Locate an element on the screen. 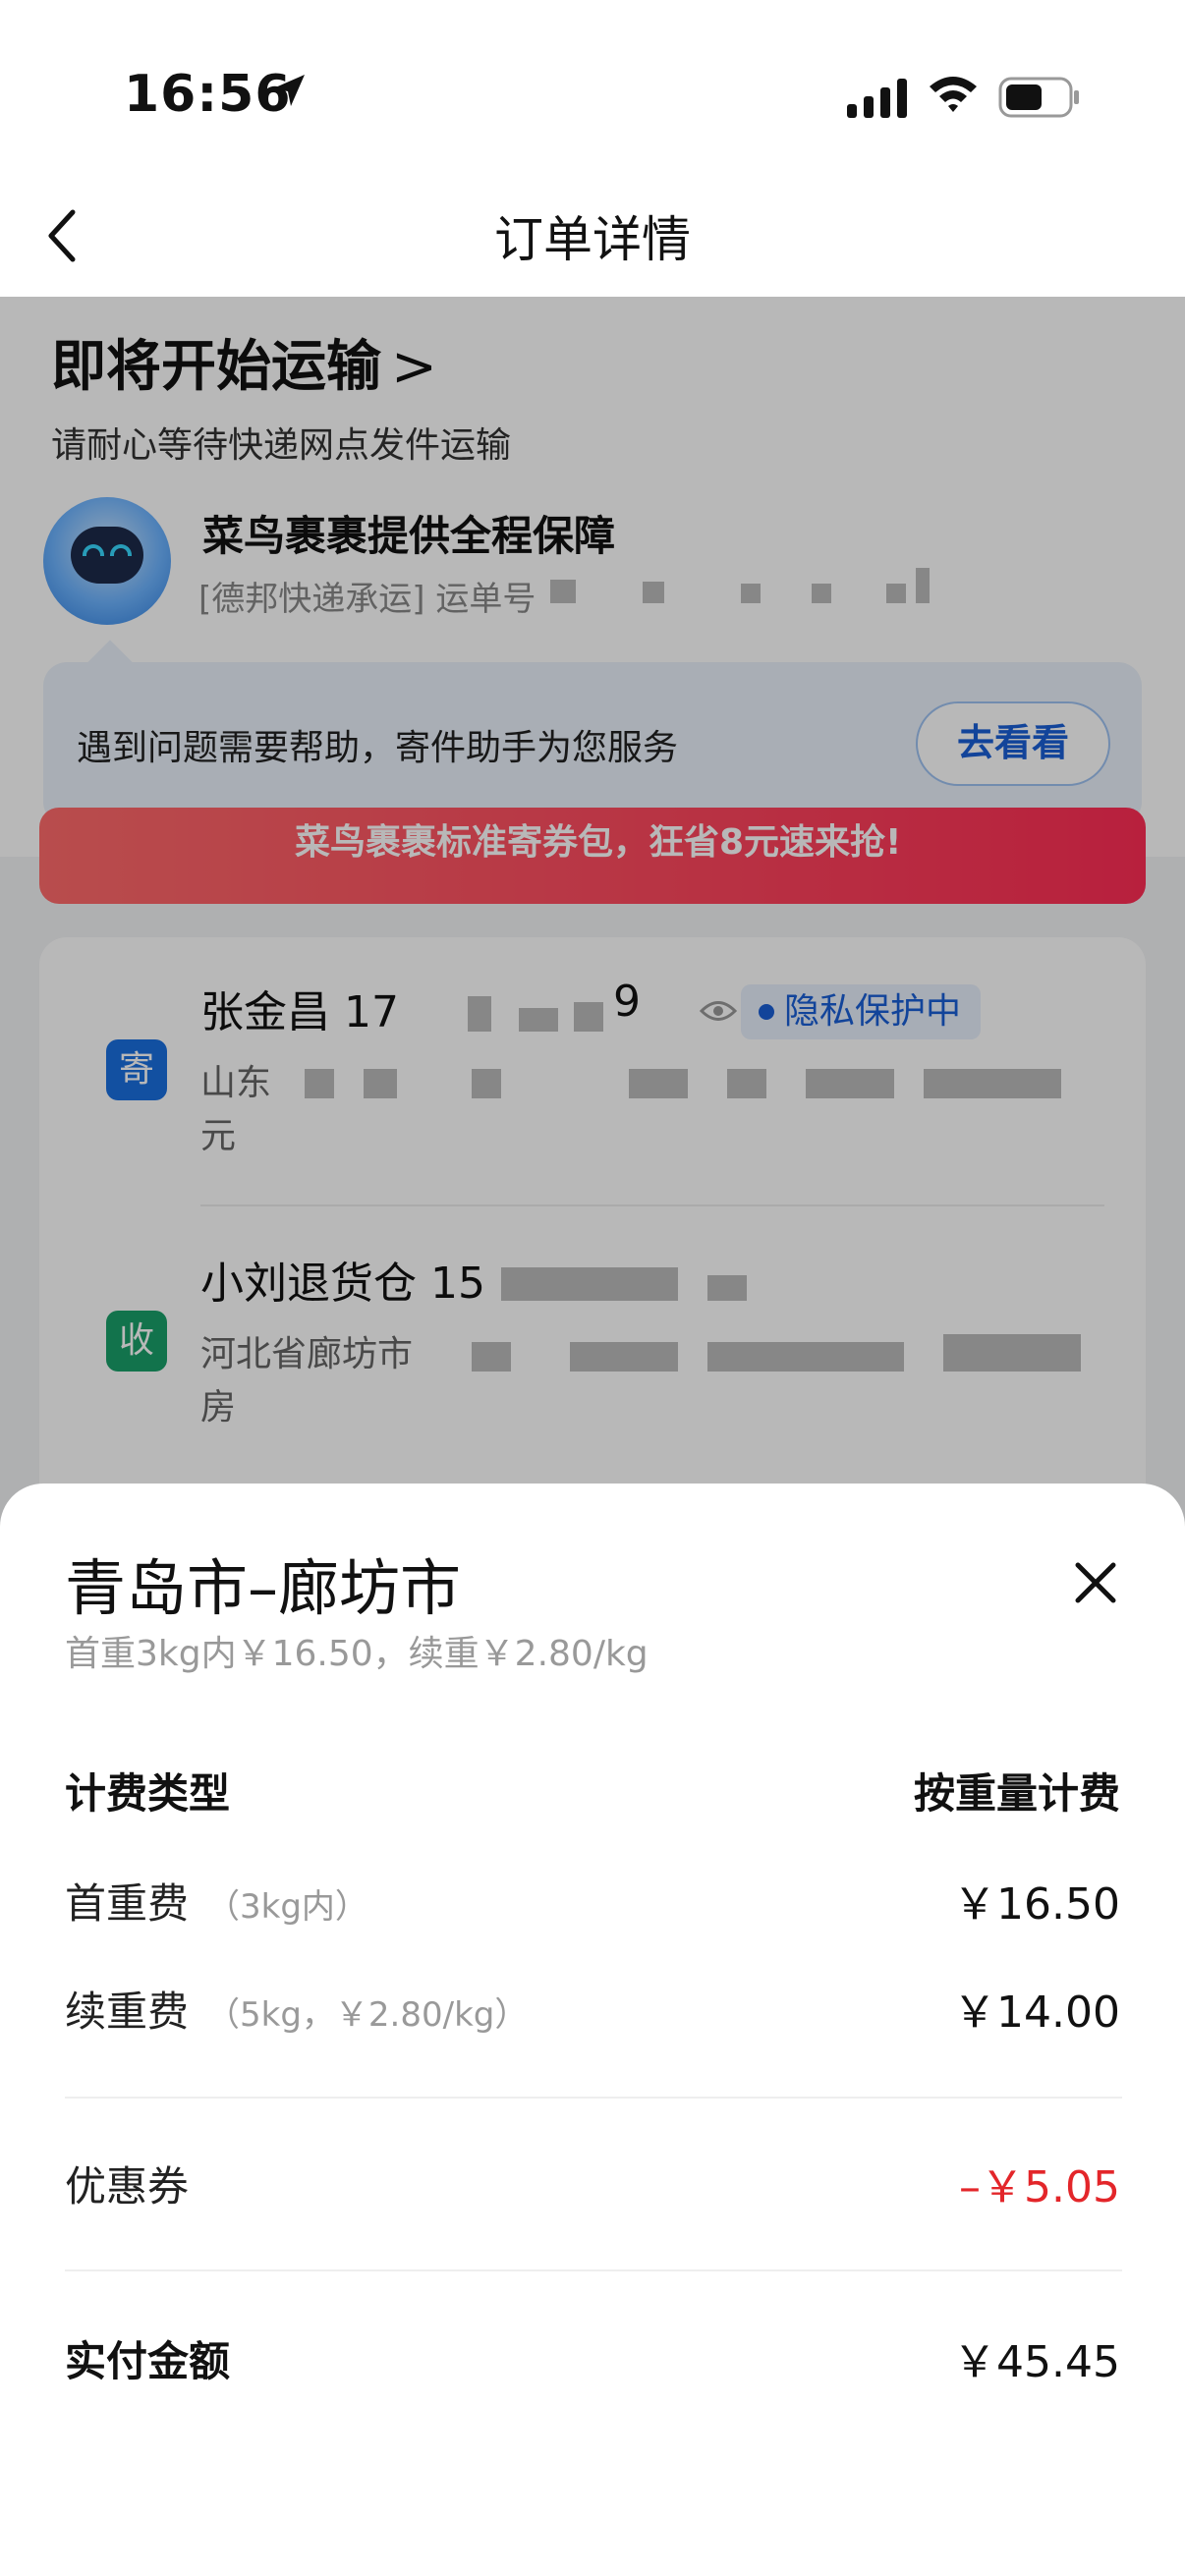 Image resolution: width=1185 pixels, height=2576 pixels. first-weight-fee-value: ￥16.50 is located at coordinates (1037, 1904).